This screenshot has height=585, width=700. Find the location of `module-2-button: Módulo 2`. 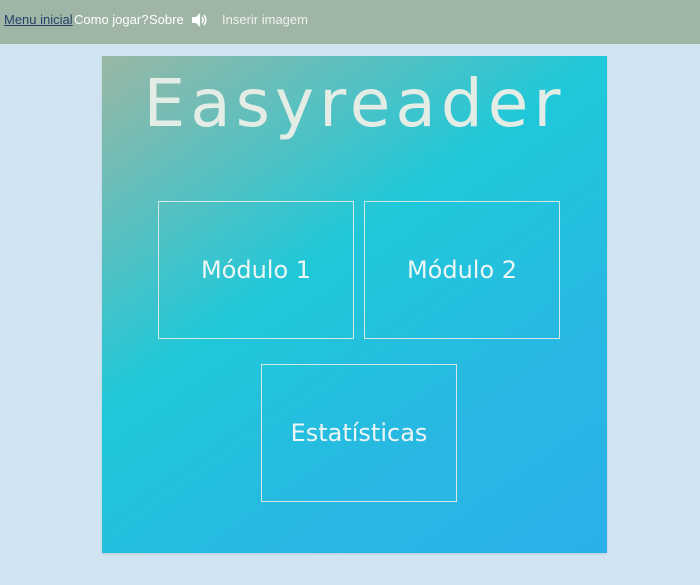

module-2-button: Módulo 2 is located at coordinates (462, 270).